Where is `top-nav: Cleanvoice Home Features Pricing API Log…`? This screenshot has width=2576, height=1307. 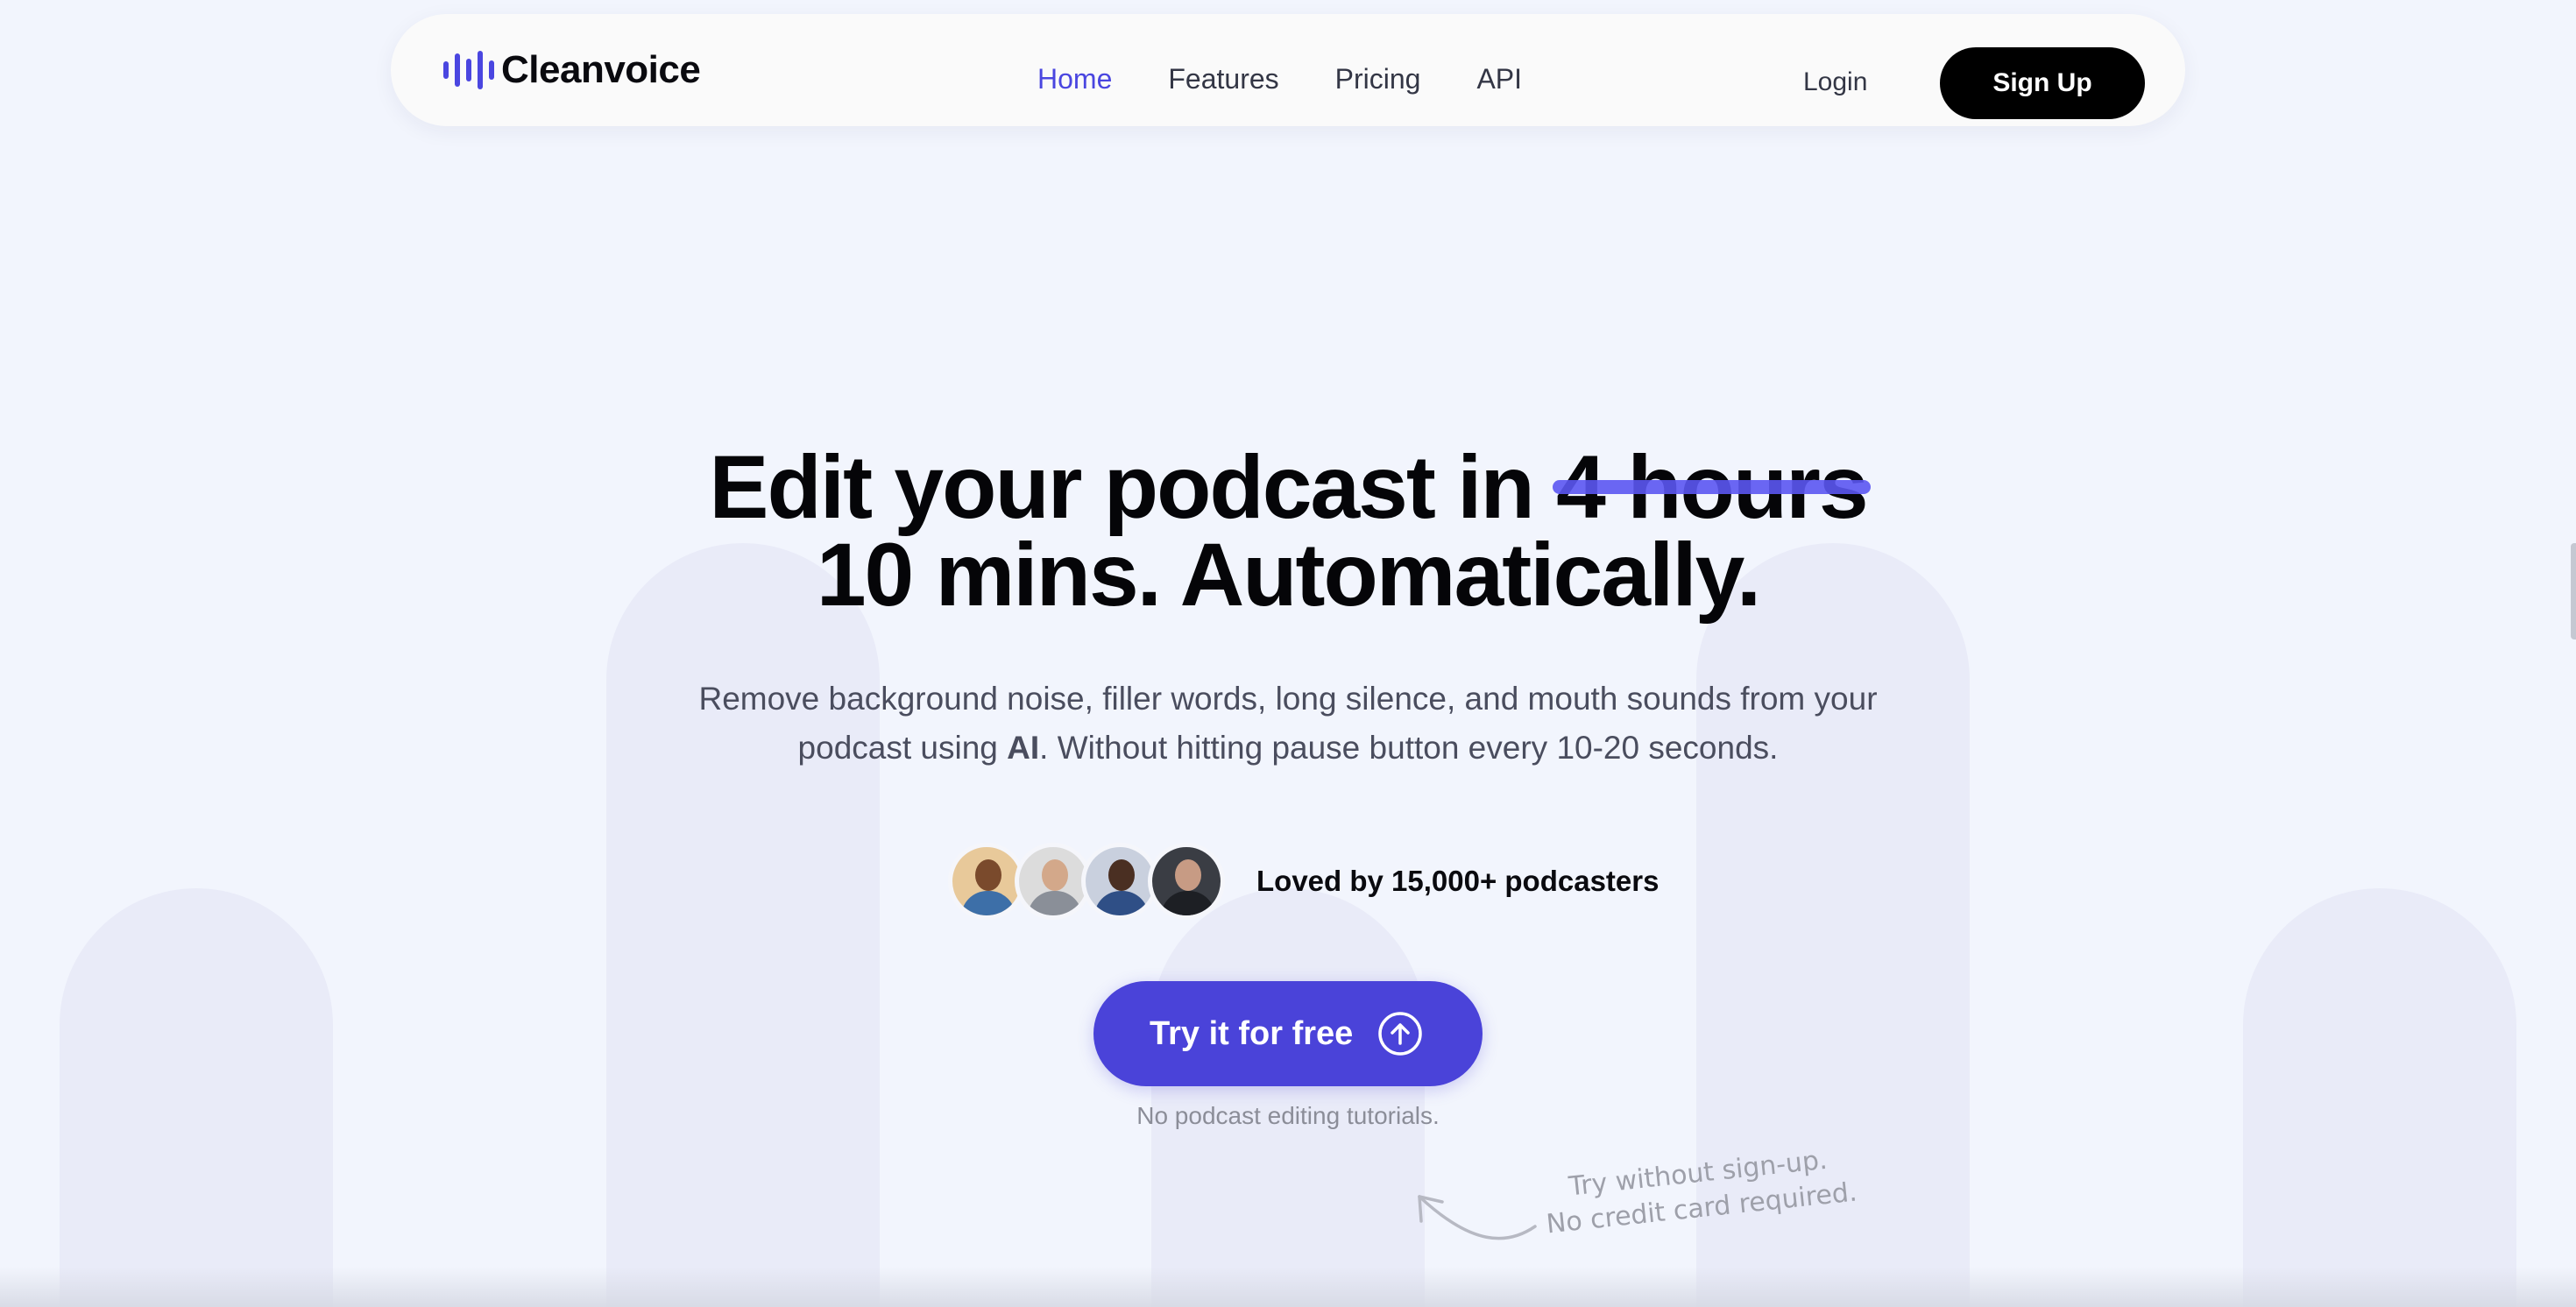 top-nav: Cleanvoice Home Features Pricing API Log… is located at coordinates (1288, 70).